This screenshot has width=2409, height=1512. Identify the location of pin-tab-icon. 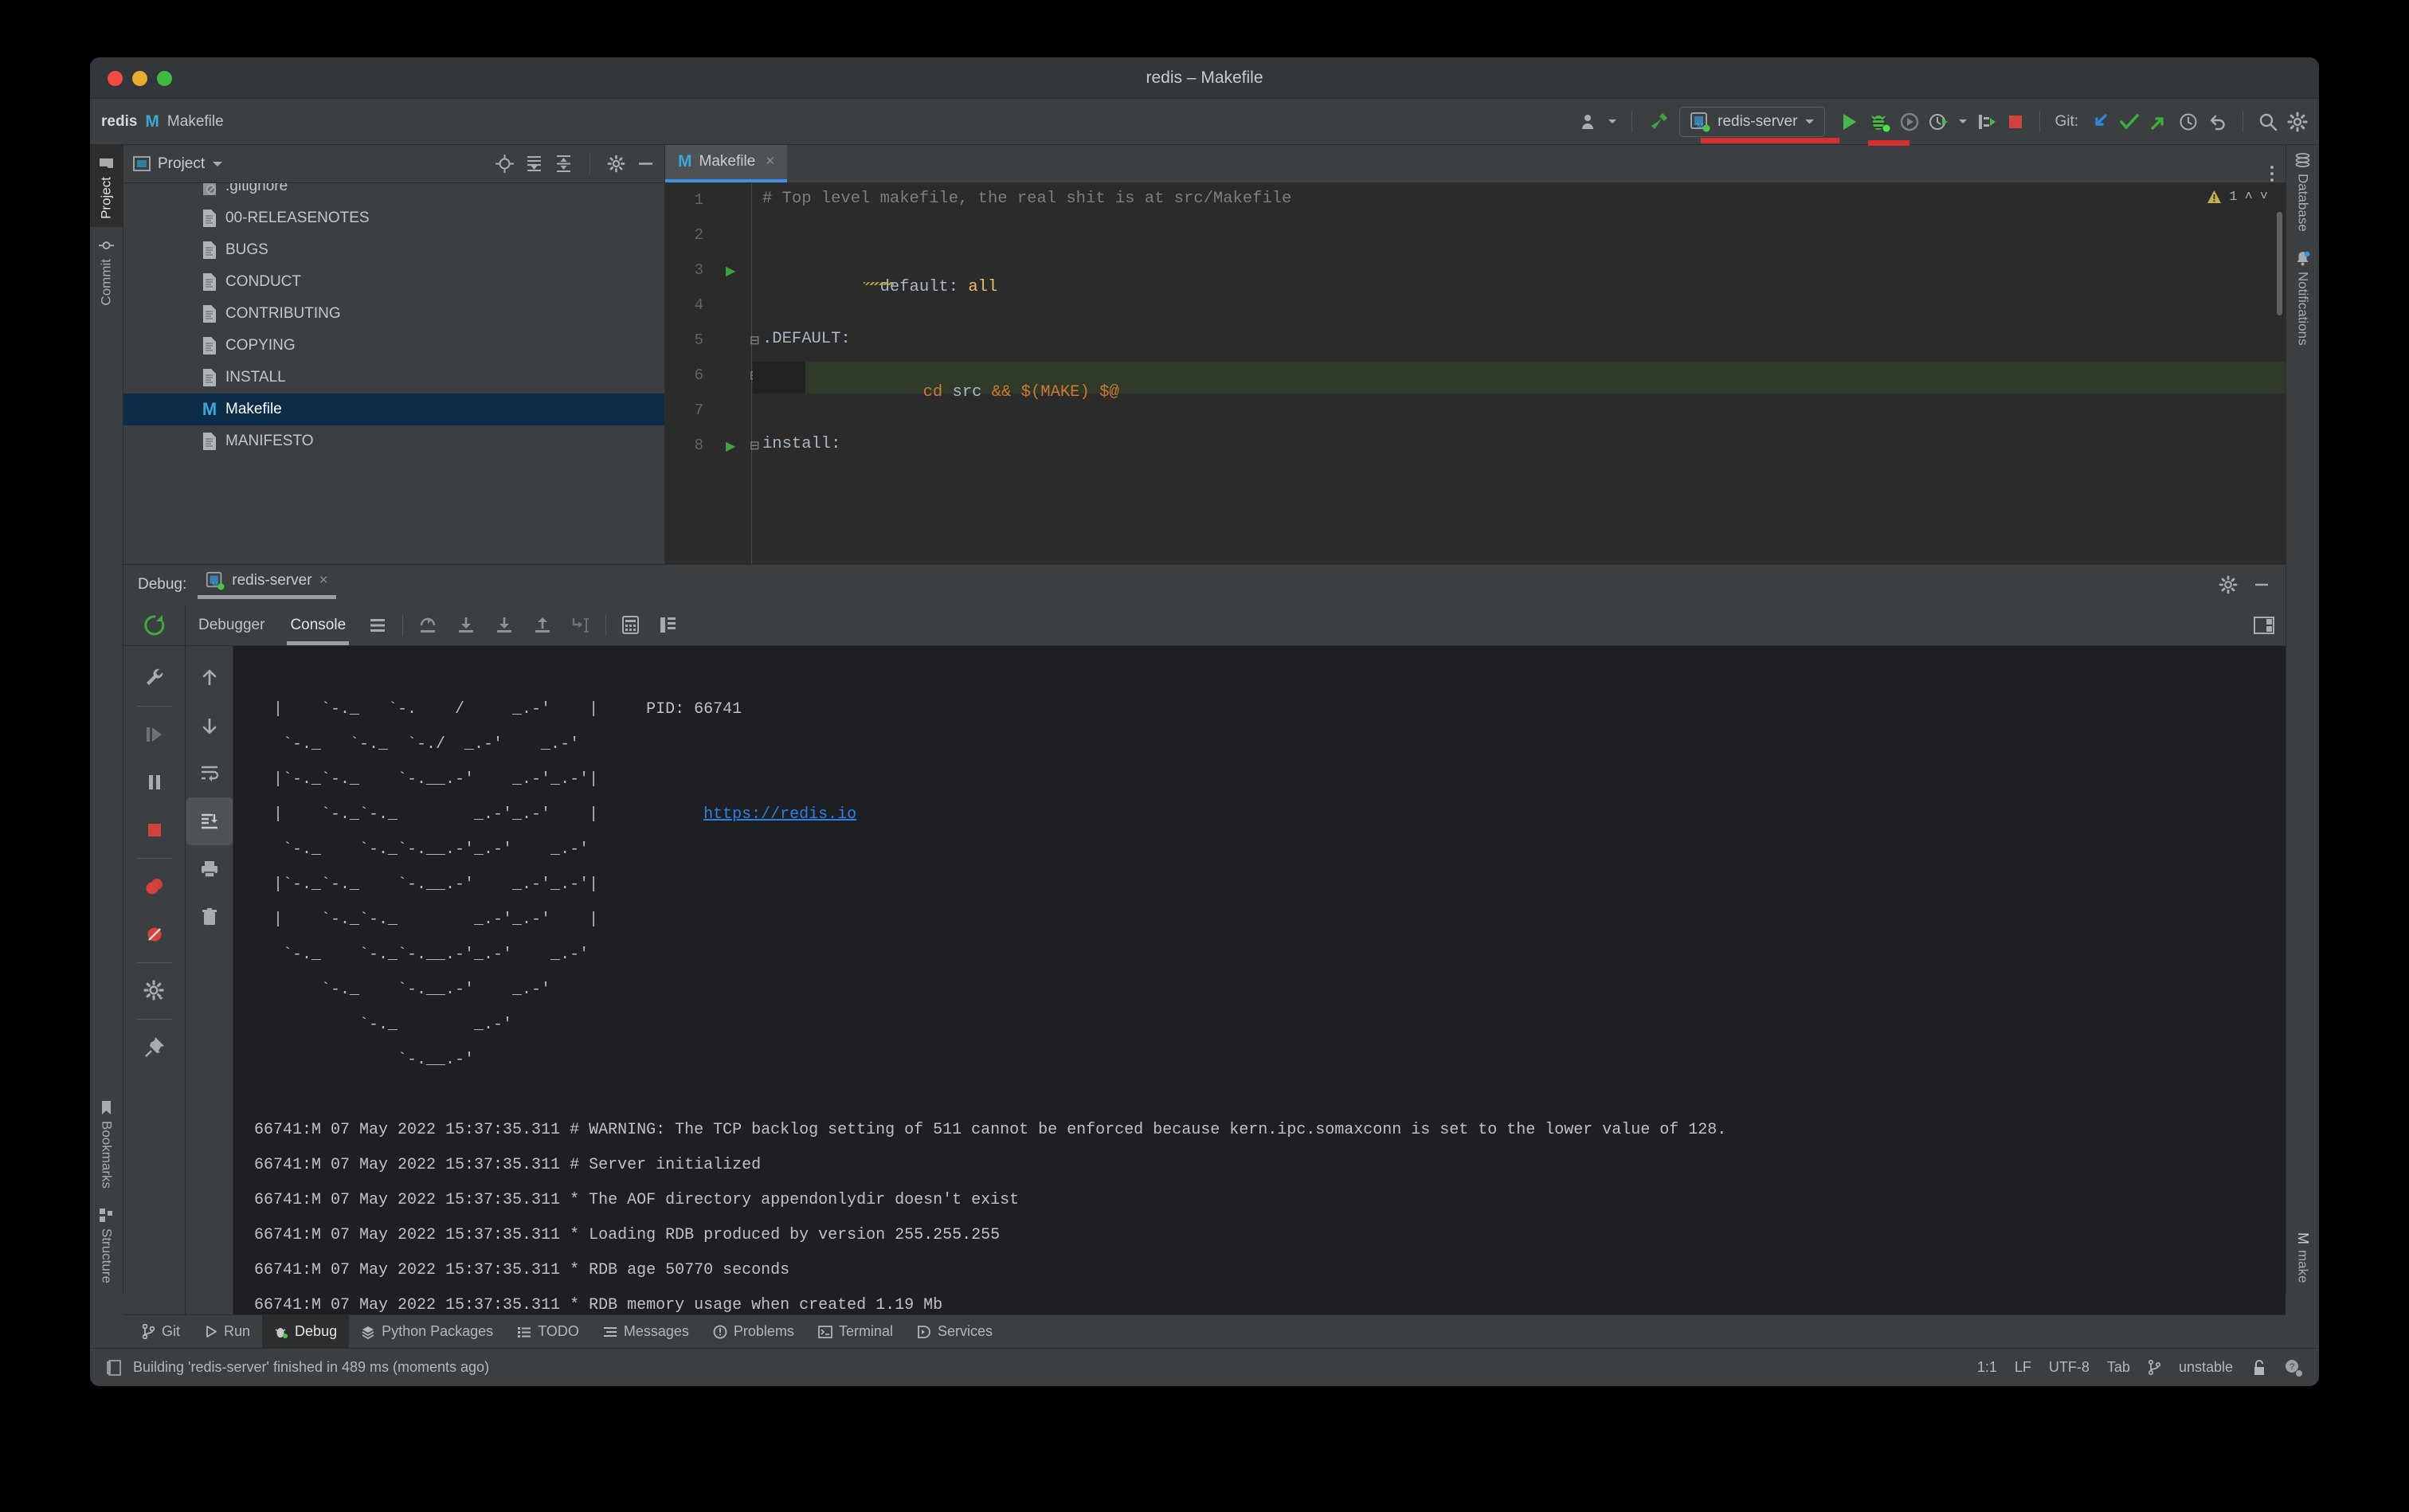
(154, 1047).